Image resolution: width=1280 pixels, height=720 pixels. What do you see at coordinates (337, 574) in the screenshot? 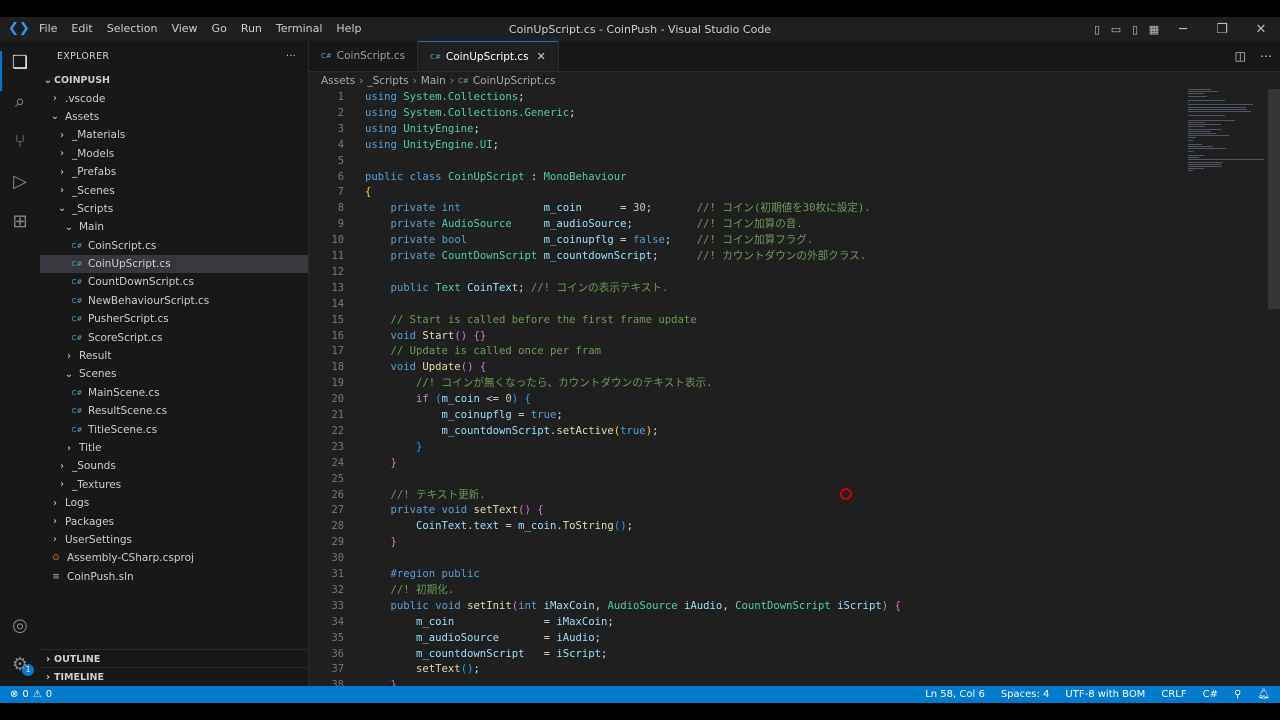
I see `line-number: 31` at bounding box center [337, 574].